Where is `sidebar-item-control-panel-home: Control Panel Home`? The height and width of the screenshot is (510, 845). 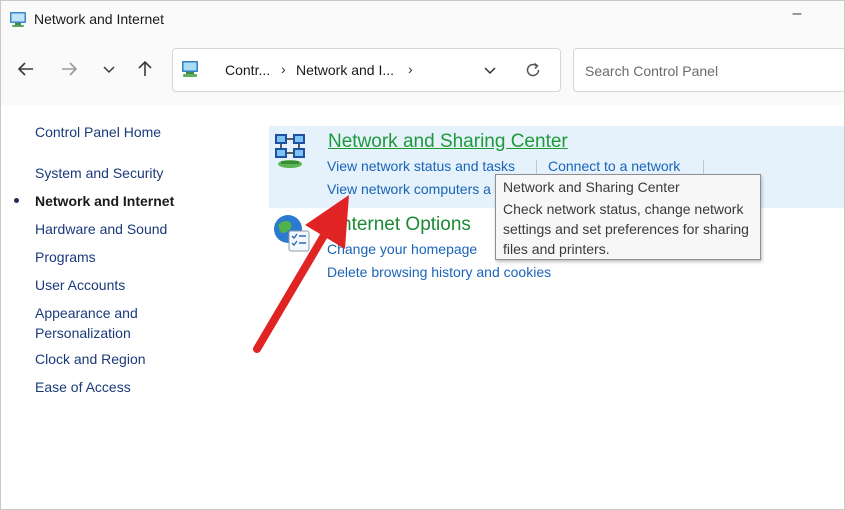
sidebar-item-control-panel-home: Control Panel Home is located at coordinates (98, 132).